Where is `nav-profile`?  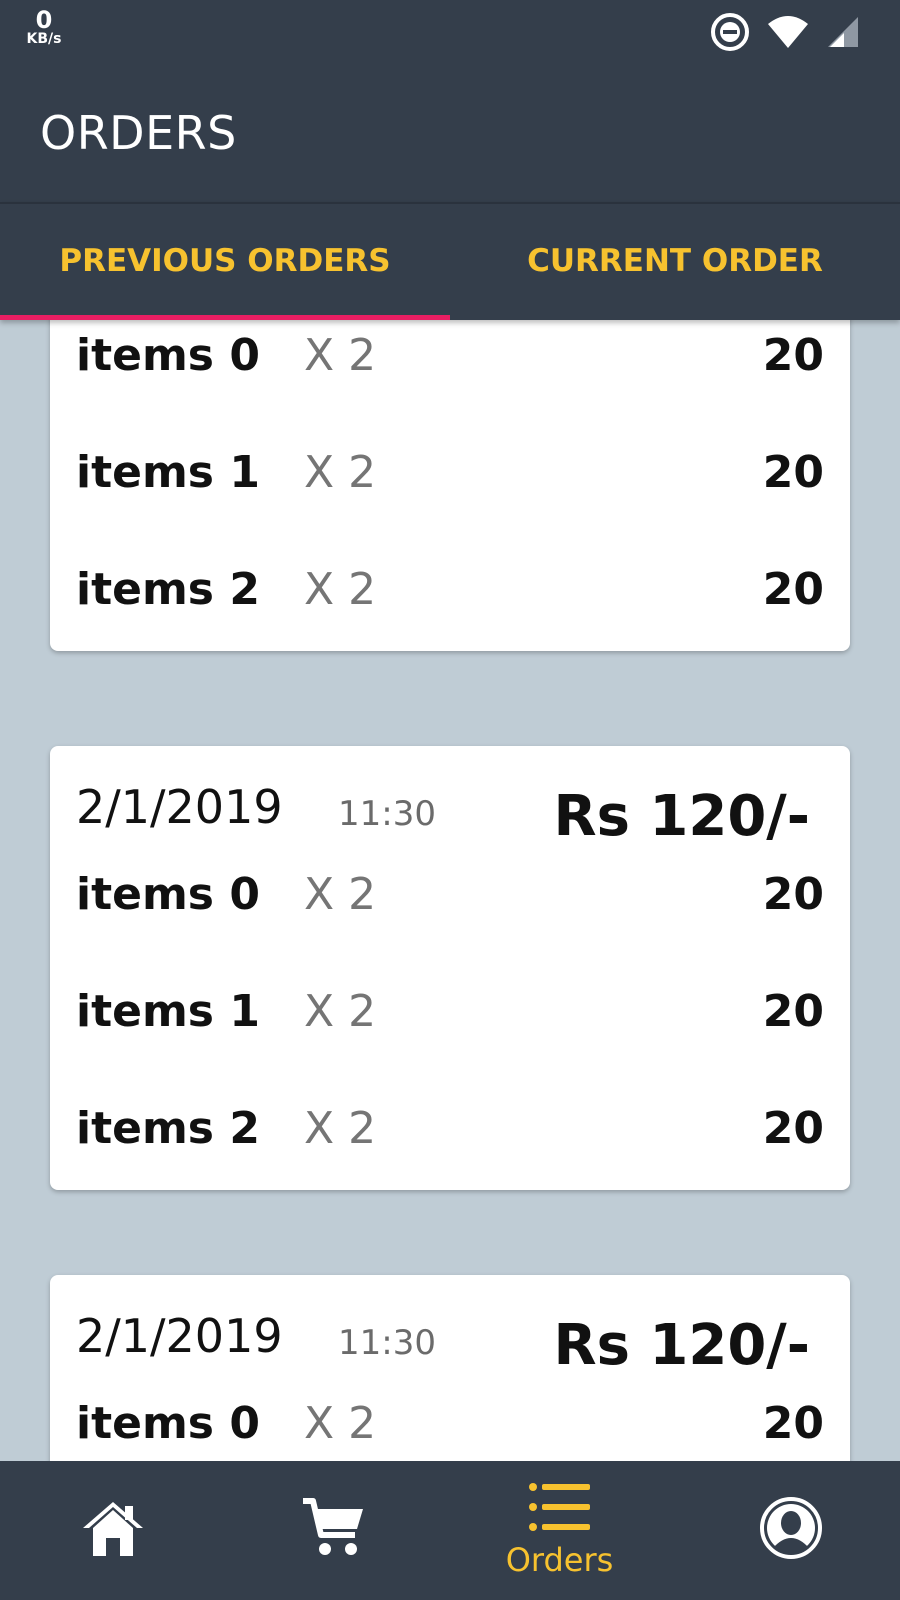 nav-profile is located at coordinates (789, 1530).